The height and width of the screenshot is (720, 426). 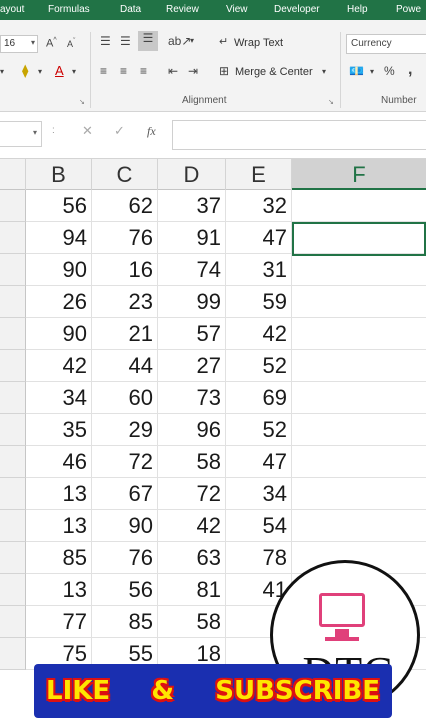 I want to click on cell-c: 72, so click(x=125, y=462).